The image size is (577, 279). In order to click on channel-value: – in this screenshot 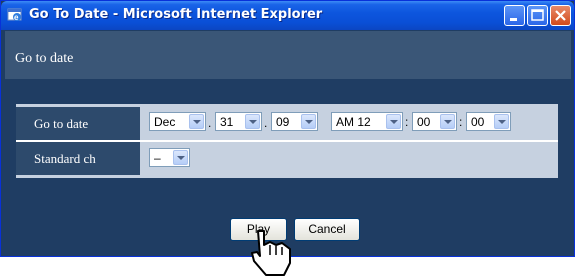, I will do `click(157, 158)`.